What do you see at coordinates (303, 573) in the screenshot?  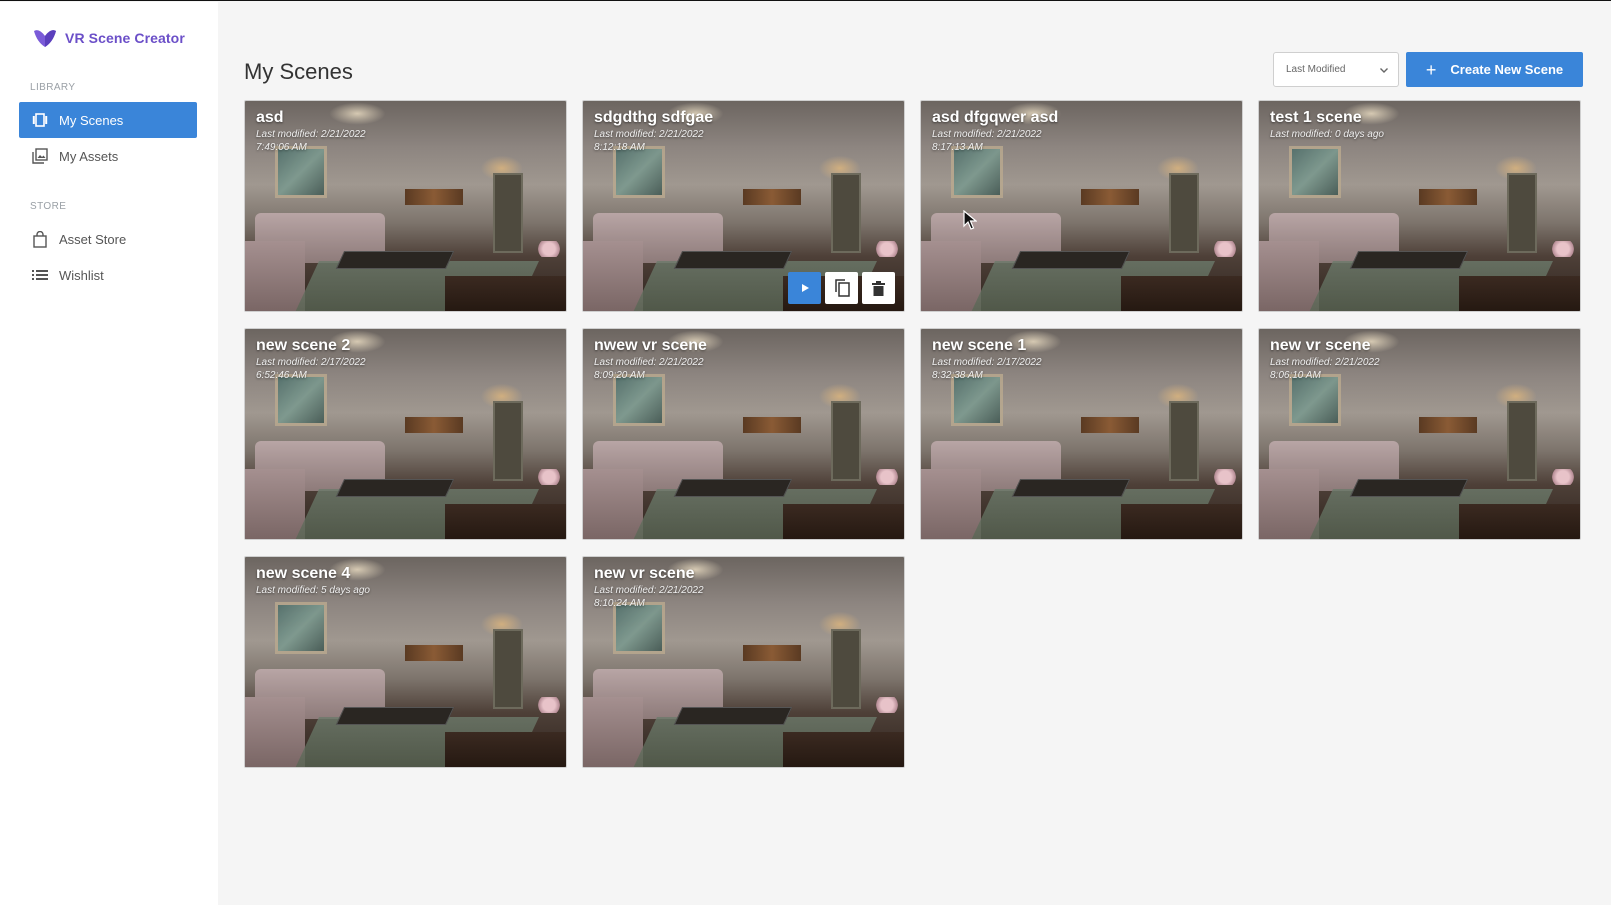 I see `scene-title: new scene 4` at bounding box center [303, 573].